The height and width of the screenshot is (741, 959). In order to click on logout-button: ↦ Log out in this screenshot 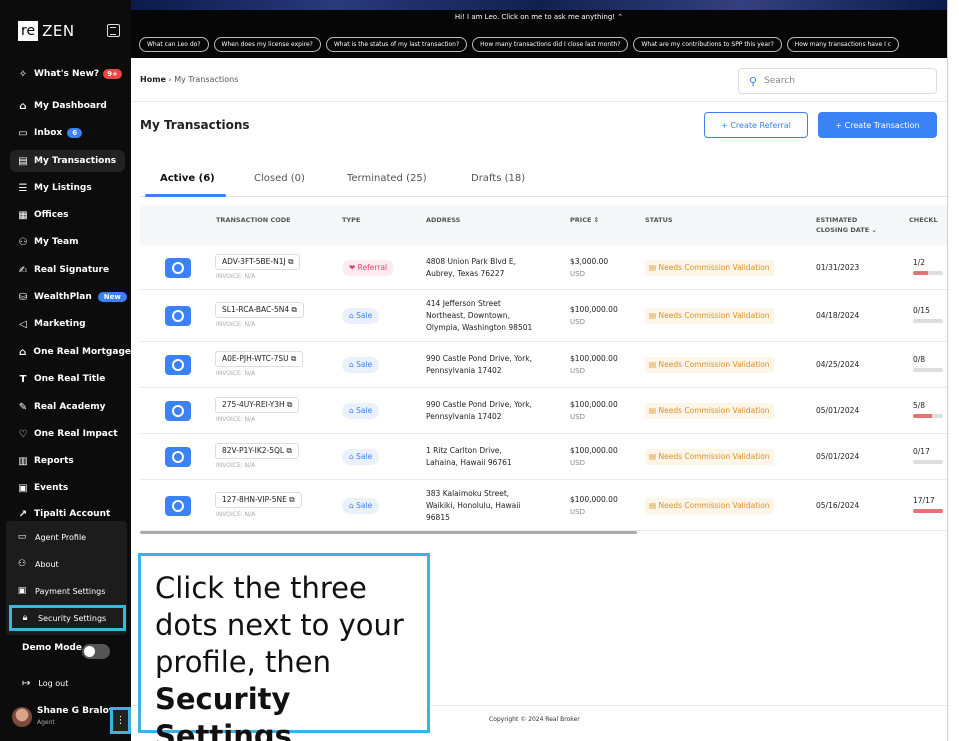, I will do `click(45, 683)`.